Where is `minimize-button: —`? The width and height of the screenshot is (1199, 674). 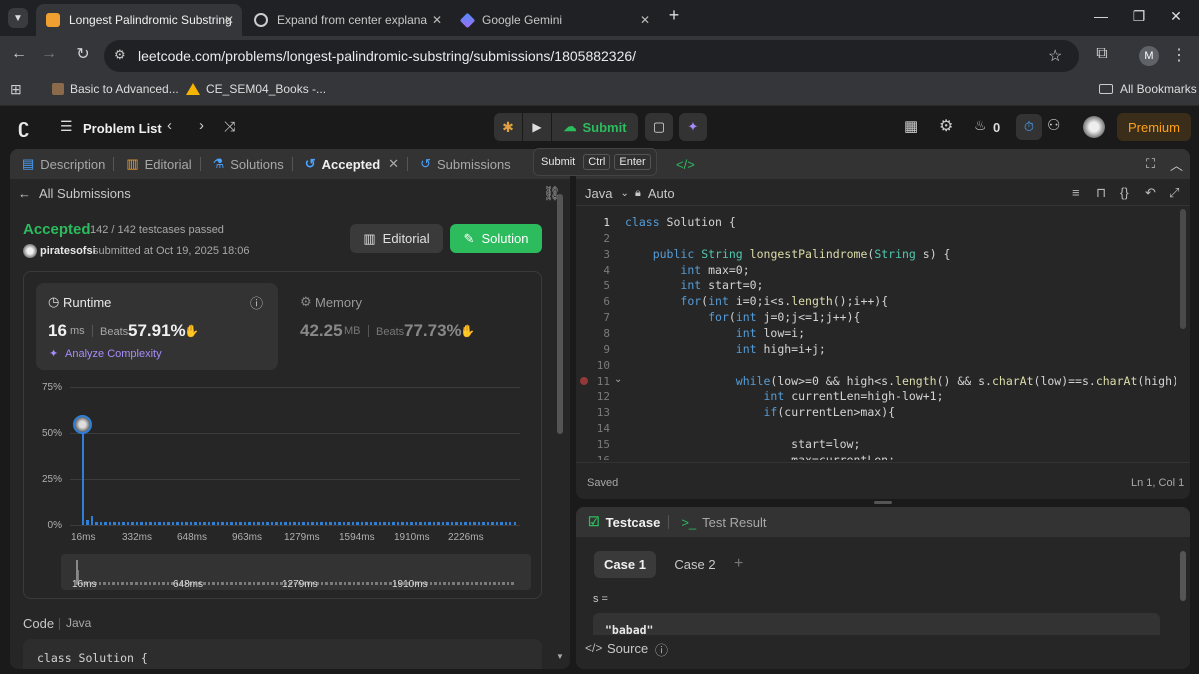 minimize-button: — is located at coordinates (1101, 16).